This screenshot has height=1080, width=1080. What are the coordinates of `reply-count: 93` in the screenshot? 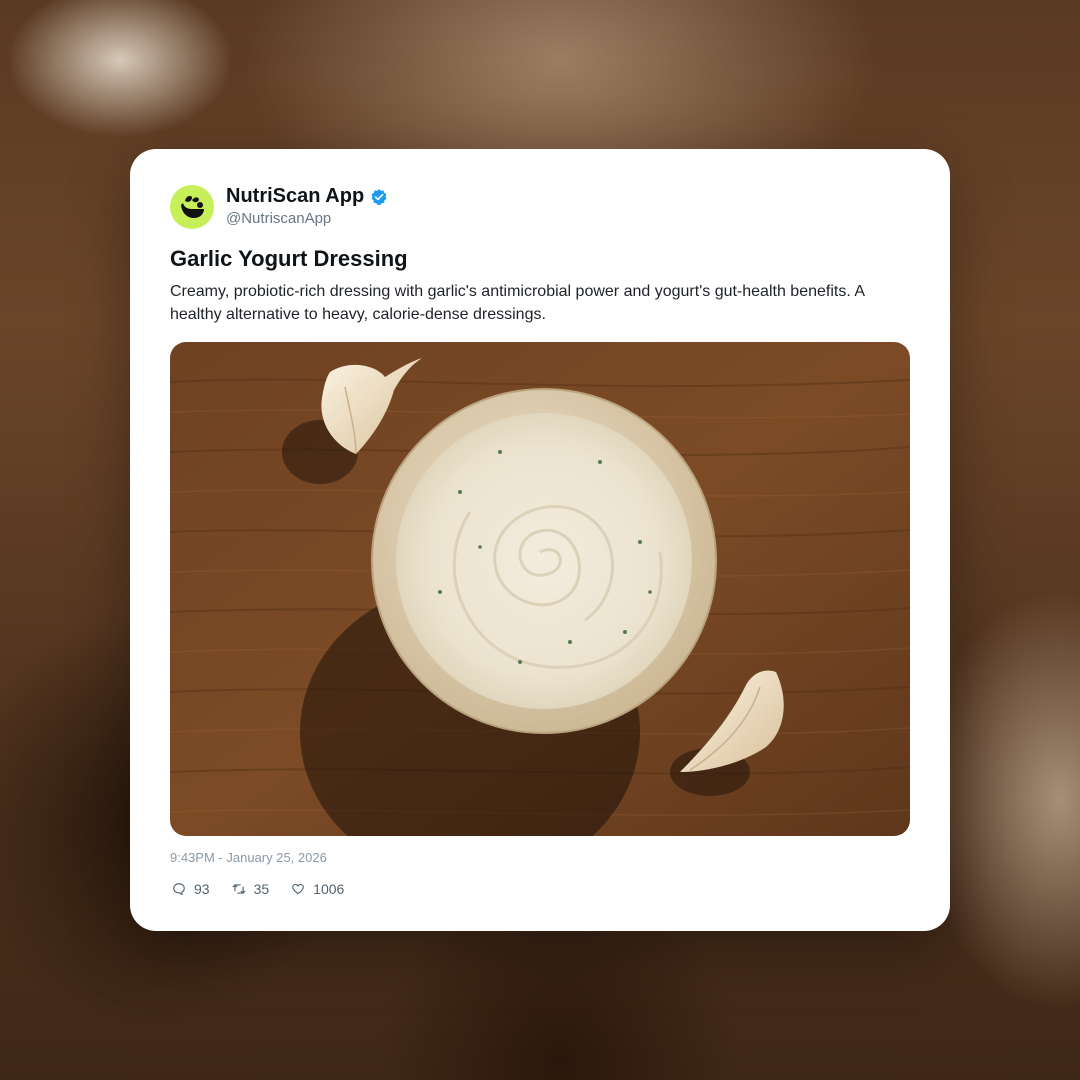 It's located at (202, 889).